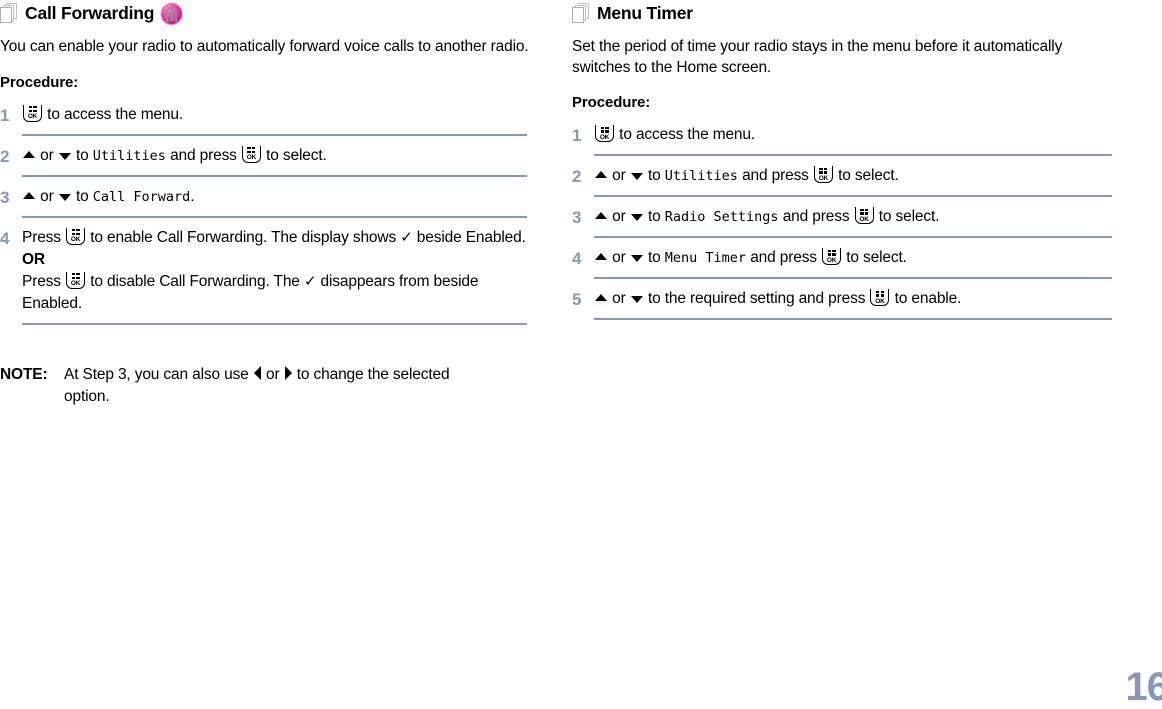 The image size is (1162, 709). I want to click on note-label: NOTE:, so click(32, 375).